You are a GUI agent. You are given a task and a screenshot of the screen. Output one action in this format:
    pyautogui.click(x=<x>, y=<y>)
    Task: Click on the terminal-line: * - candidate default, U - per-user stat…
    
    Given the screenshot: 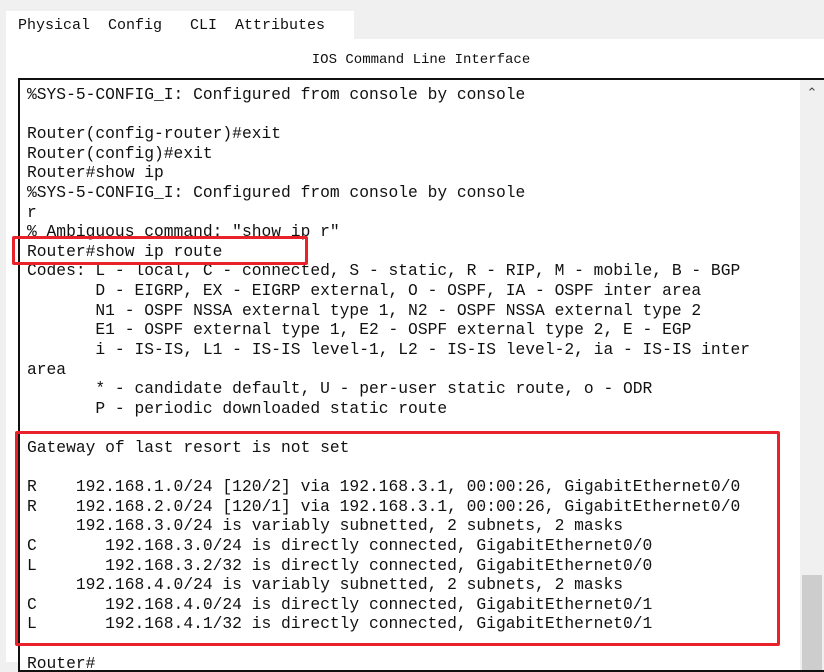 What is the action you would take?
    pyautogui.click(x=340, y=389)
    